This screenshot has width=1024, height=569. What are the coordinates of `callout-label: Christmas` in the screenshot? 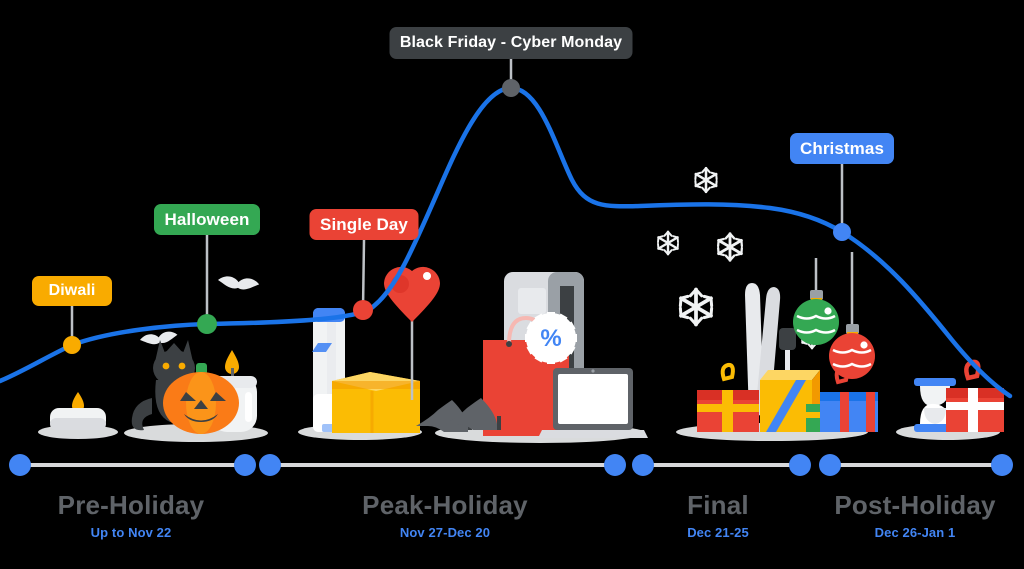 It's located at (842, 148).